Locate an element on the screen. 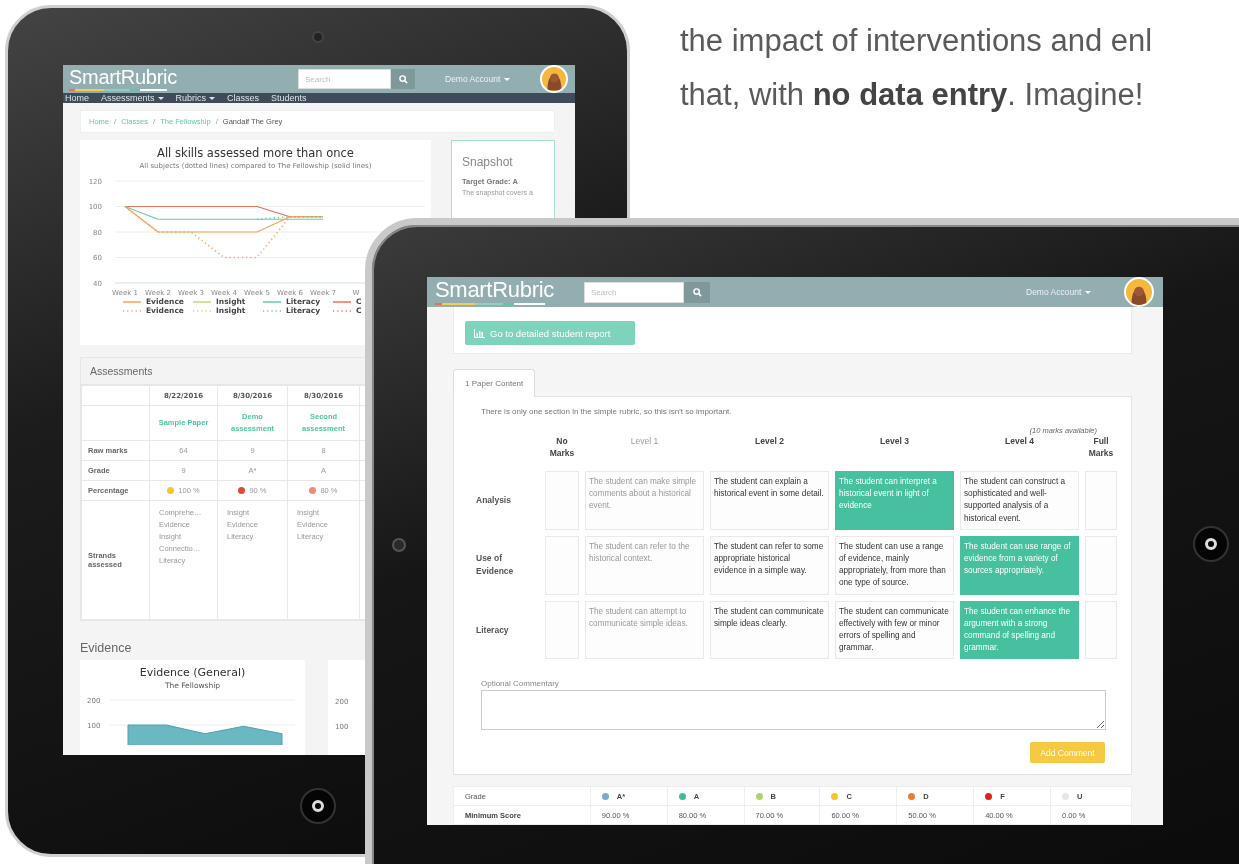  column-header: Level 1 is located at coordinates (644, 441).